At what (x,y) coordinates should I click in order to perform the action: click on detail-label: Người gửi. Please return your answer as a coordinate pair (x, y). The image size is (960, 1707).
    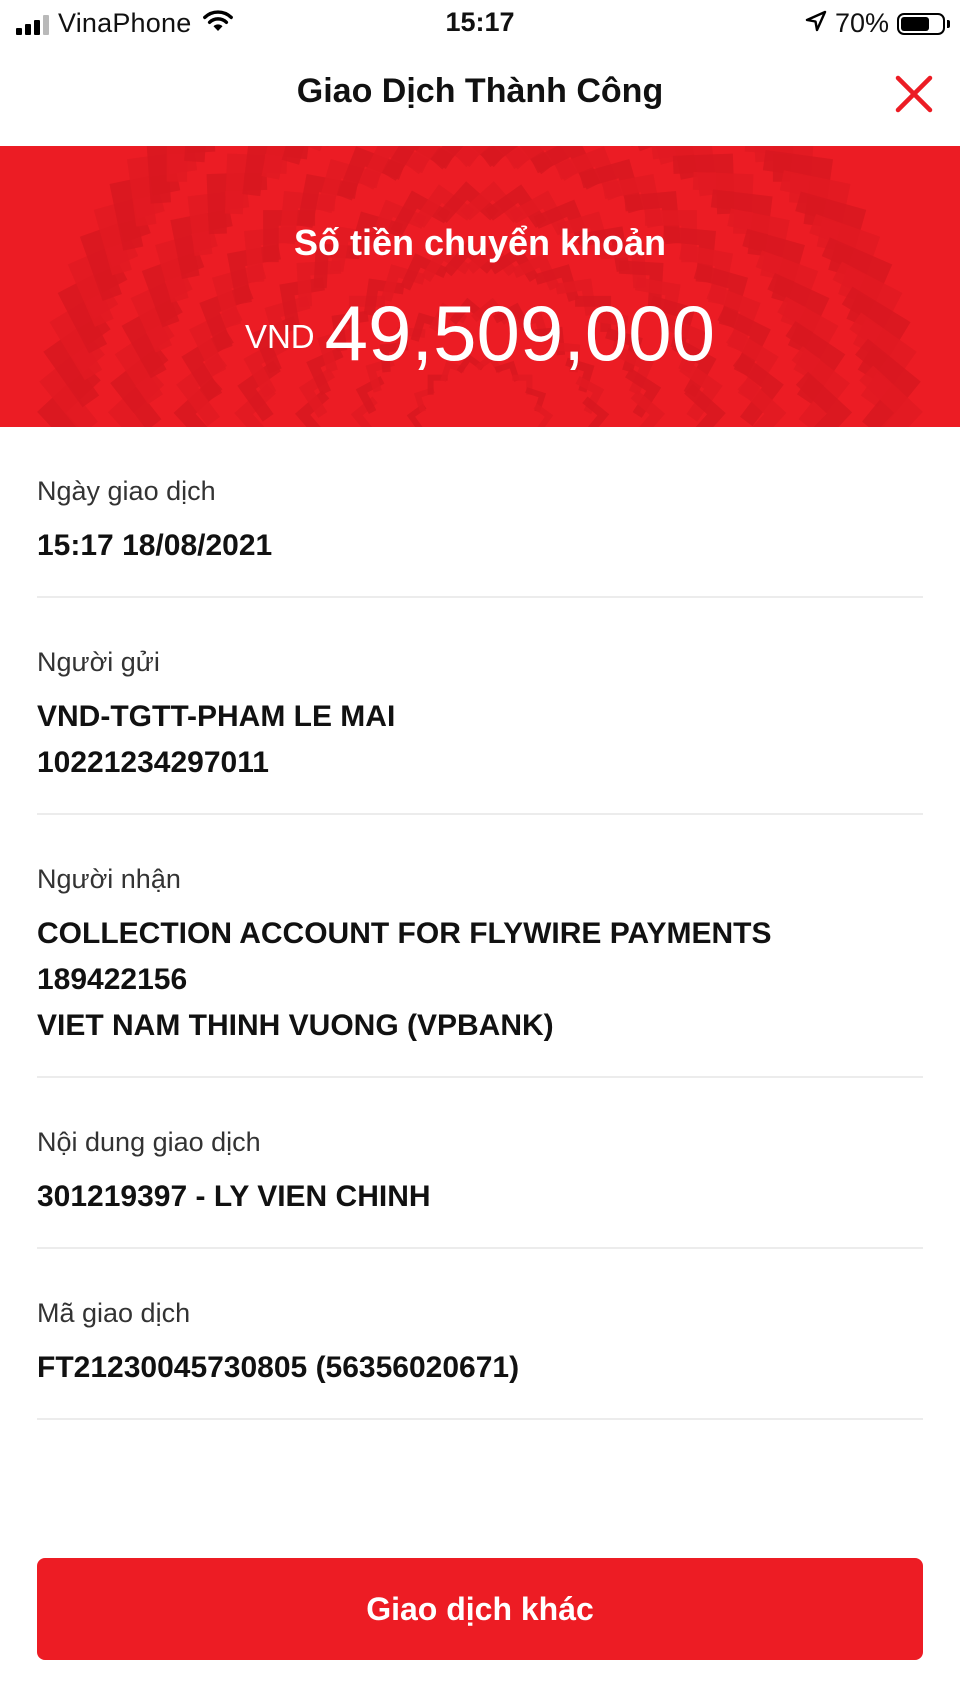
    Looking at the image, I should click on (98, 662).